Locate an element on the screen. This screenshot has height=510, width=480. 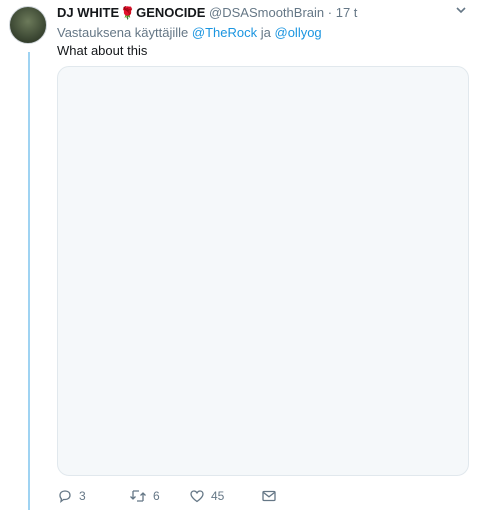
rose-icon: 🌹 is located at coordinates (128, 13).